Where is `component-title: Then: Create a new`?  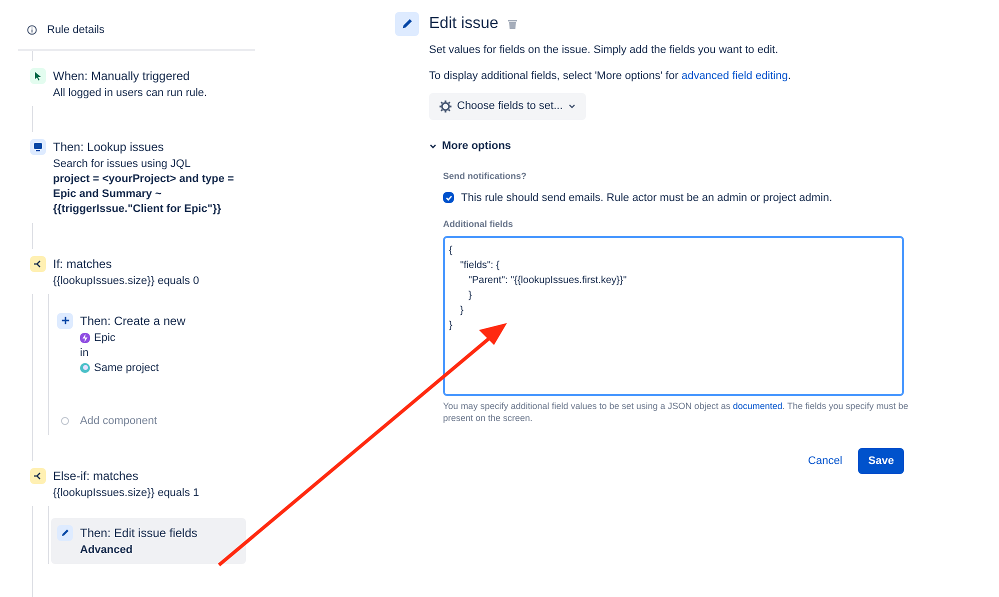 component-title: Then: Create a new is located at coordinates (133, 321).